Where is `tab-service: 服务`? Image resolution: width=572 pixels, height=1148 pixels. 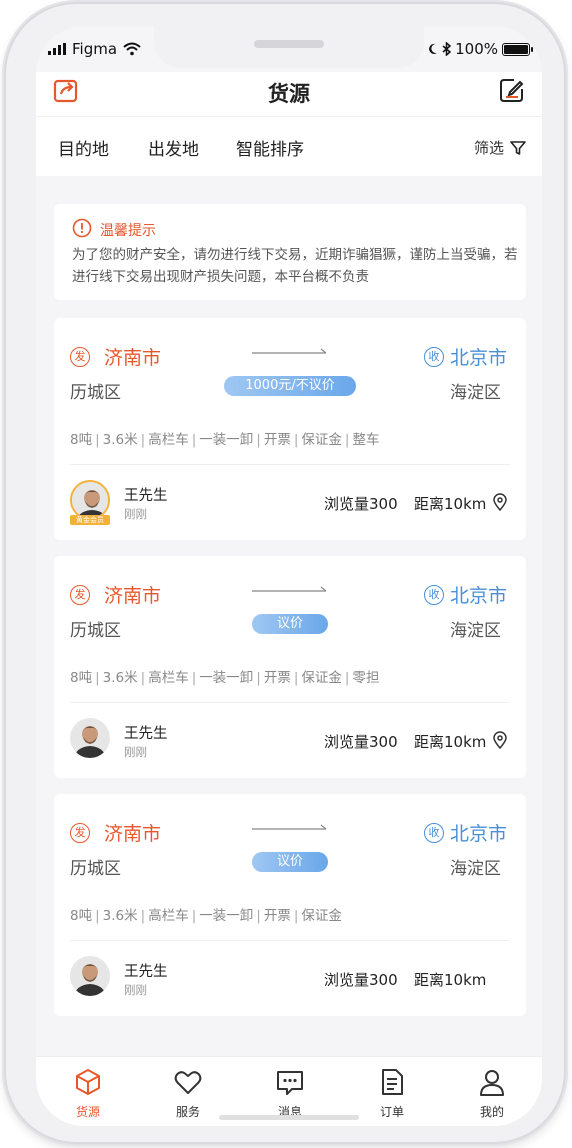 tab-service: 服务 is located at coordinates (188, 1093).